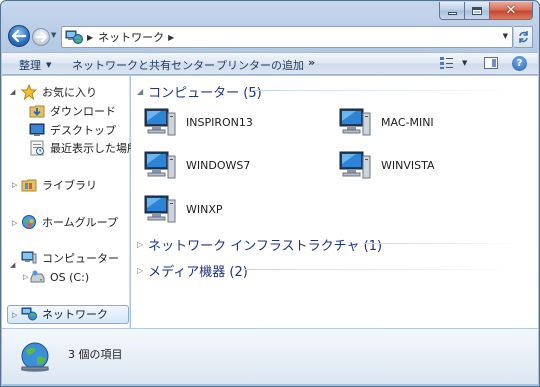  Describe the element at coordinates (80, 222) in the screenshot. I see `tree-label-homegroup: ホームグループ` at that location.